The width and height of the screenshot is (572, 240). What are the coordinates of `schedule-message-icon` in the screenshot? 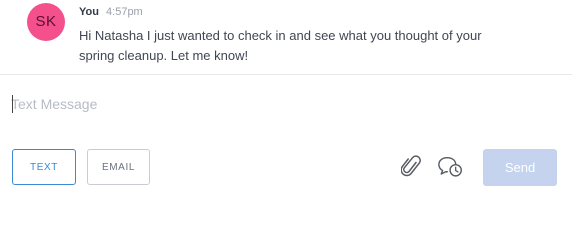 It's located at (451, 167).